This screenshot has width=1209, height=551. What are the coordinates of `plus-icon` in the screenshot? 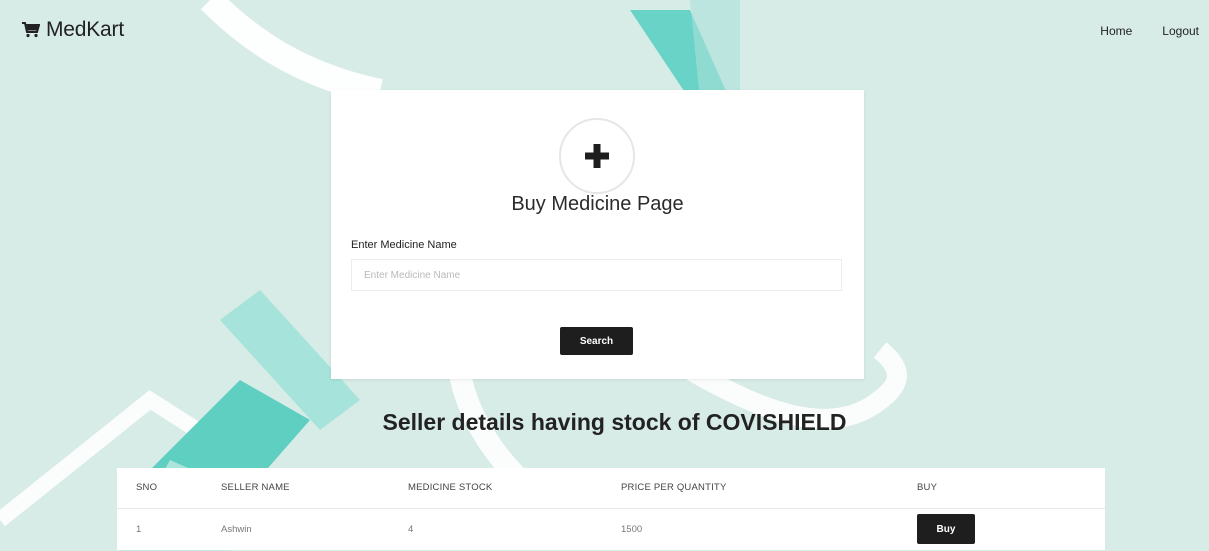 It's located at (597, 156).